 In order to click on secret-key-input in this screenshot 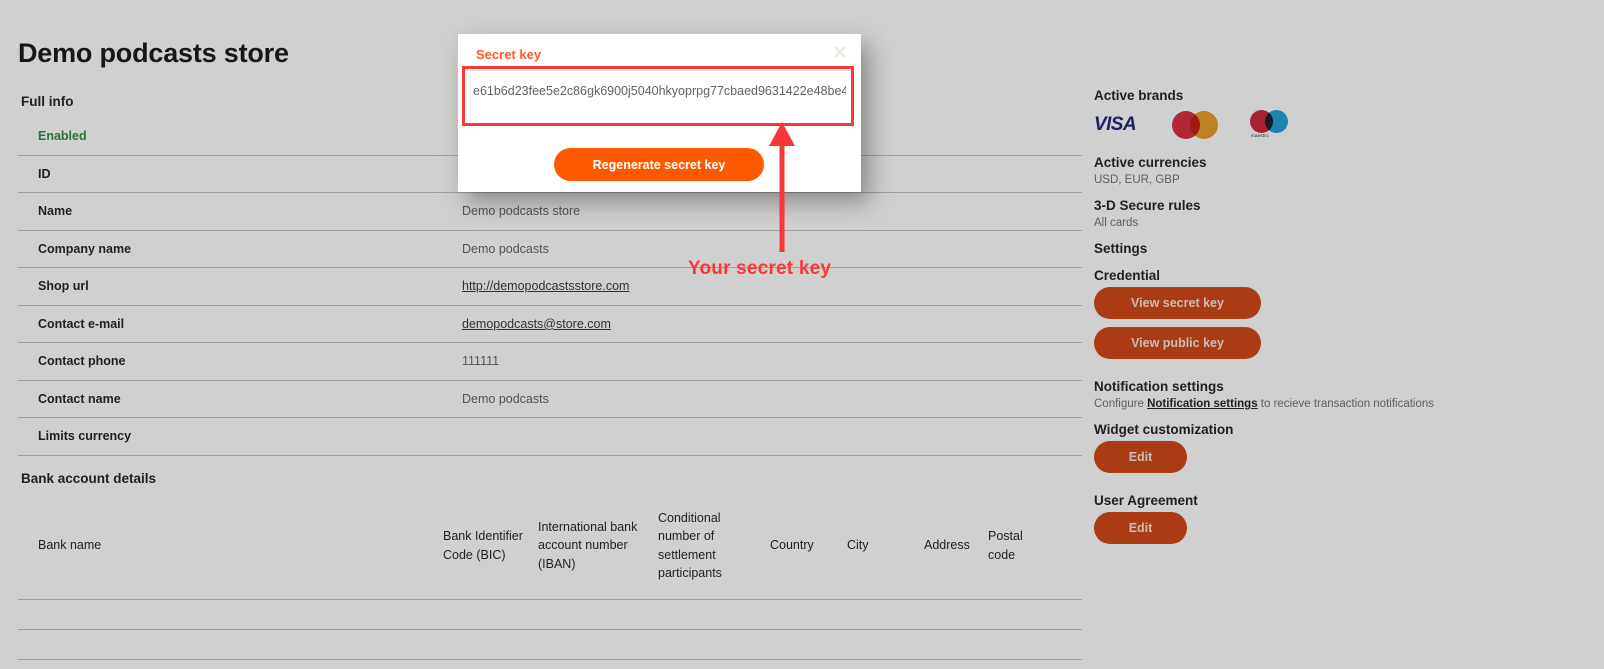, I will do `click(659, 90)`.